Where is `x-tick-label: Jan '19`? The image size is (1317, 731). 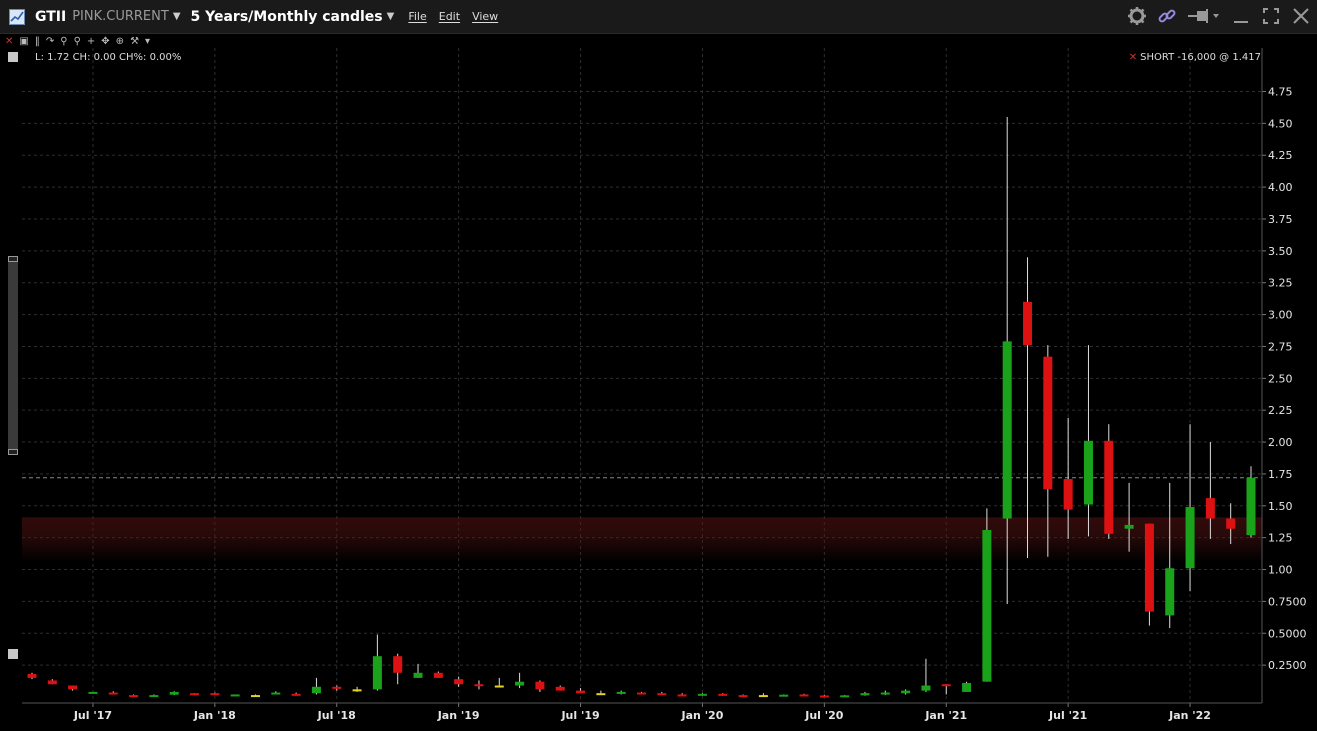
x-tick-label: Jan '19 is located at coordinates (458, 715).